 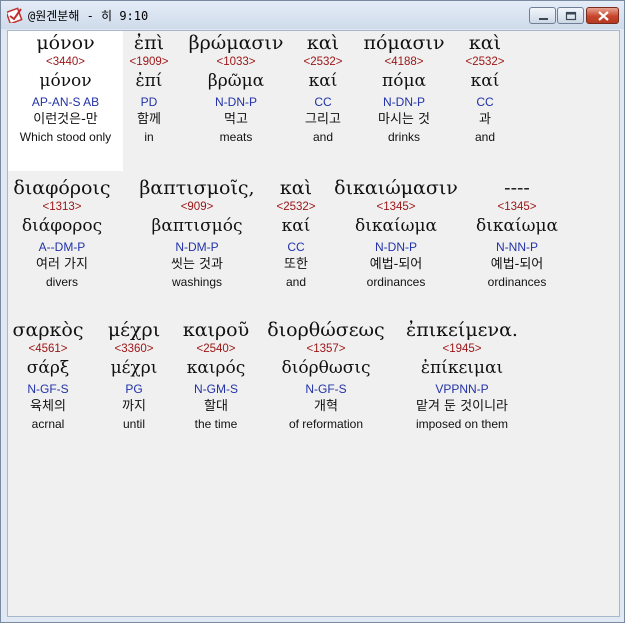 What do you see at coordinates (326, 330) in the screenshot?
I see `greek-word: διορθώσεως` at bounding box center [326, 330].